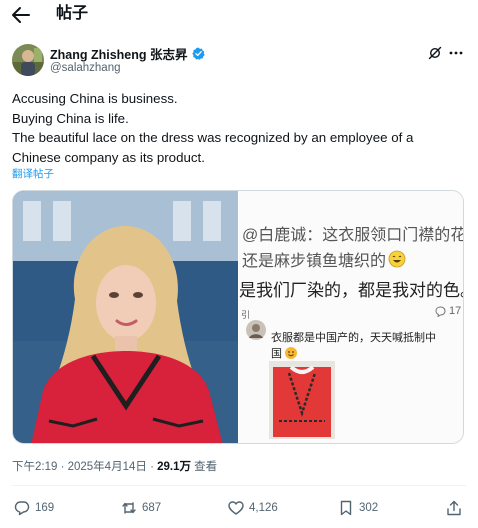  Describe the element at coordinates (239, 16) in the screenshot. I see `top-bar: 帖子` at that location.